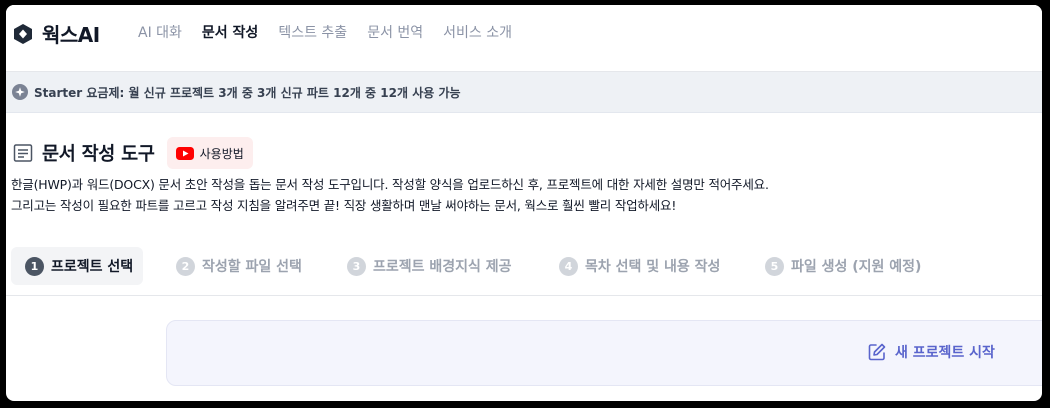 The height and width of the screenshot is (408, 1050). I want to click on edit-icon, so click(877, 352).